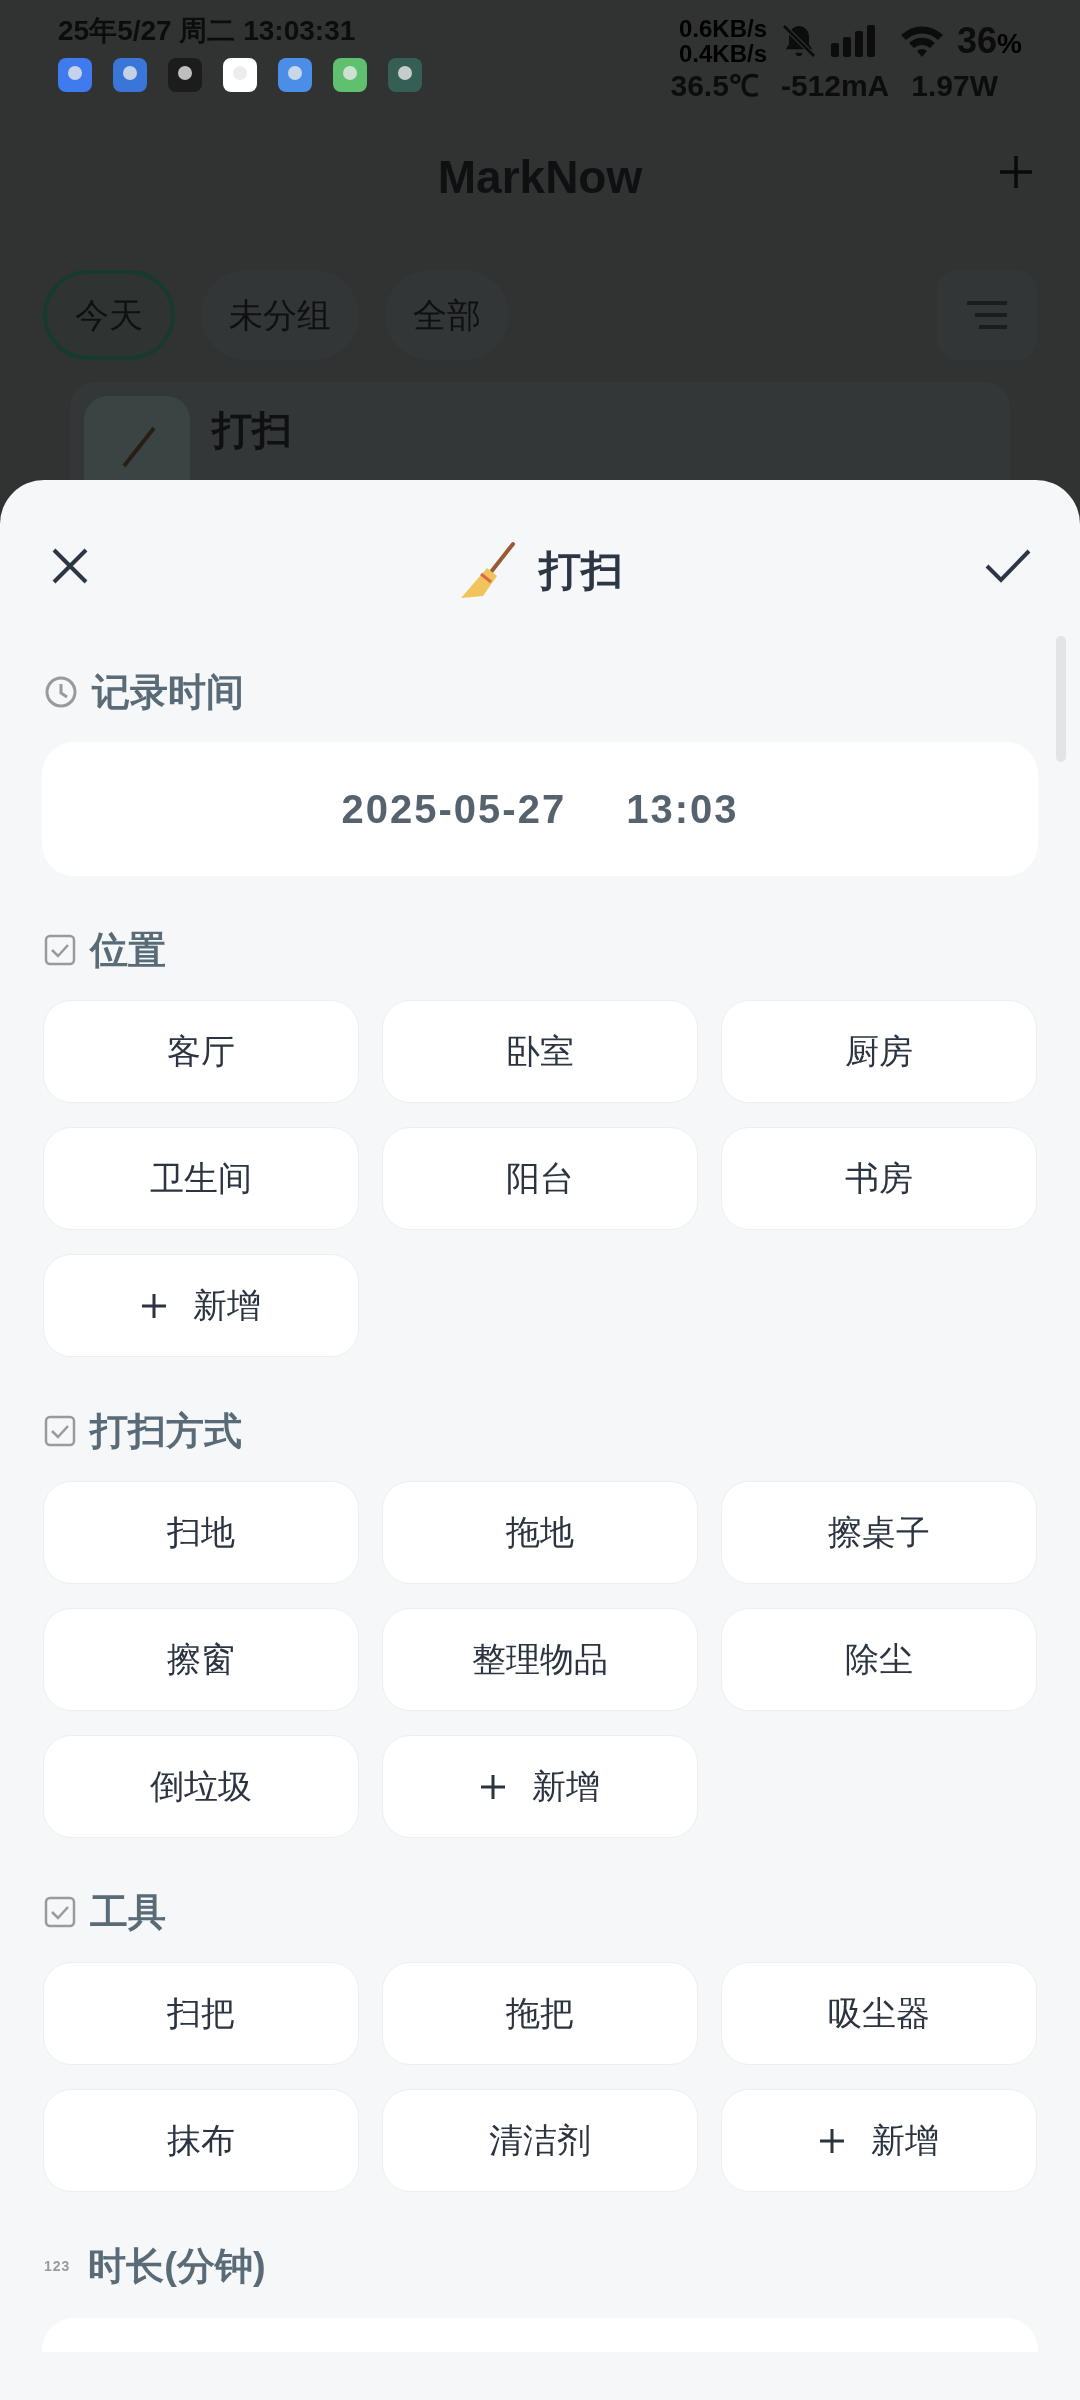 Image resolution: width=1080 pixels, height=2400 pixels. What do you see at coordinates (540, 2140) in the screenshot?
I see `option-chip: 清洁剂` at bounding box center [540, 2140].